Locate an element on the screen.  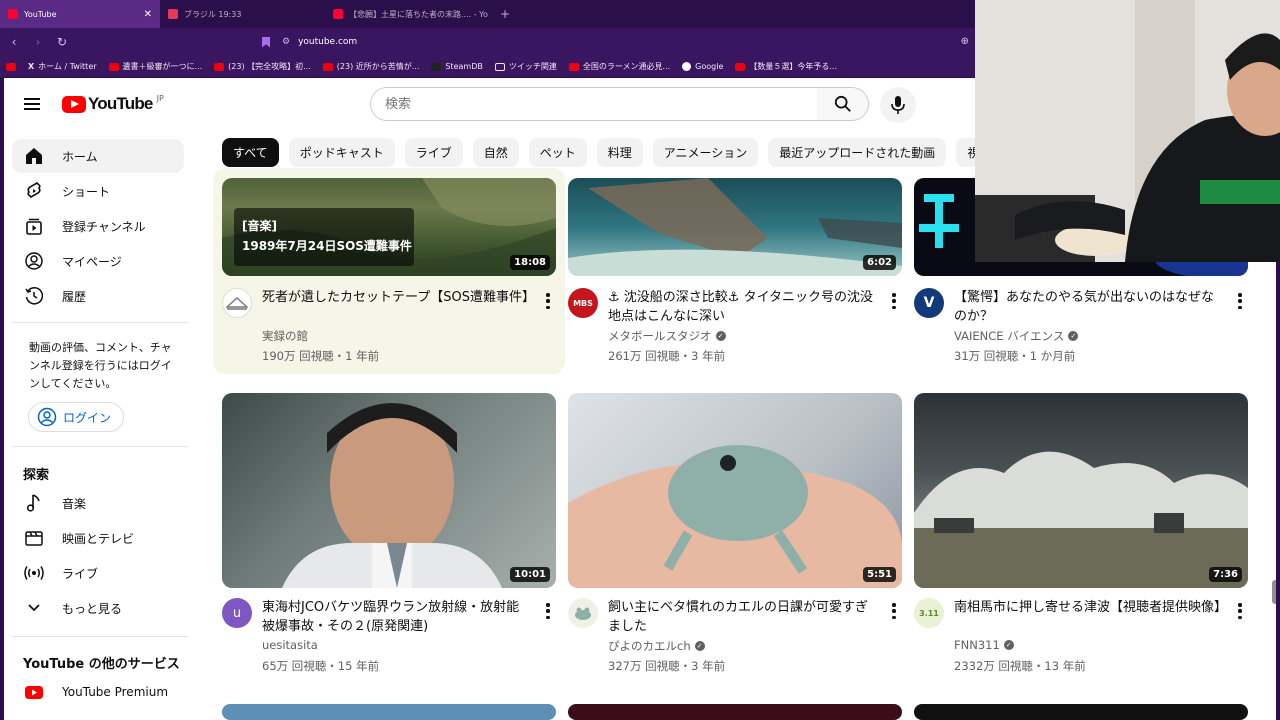
video-thumbnail: 10:01 is located at coordinates (389, 490).